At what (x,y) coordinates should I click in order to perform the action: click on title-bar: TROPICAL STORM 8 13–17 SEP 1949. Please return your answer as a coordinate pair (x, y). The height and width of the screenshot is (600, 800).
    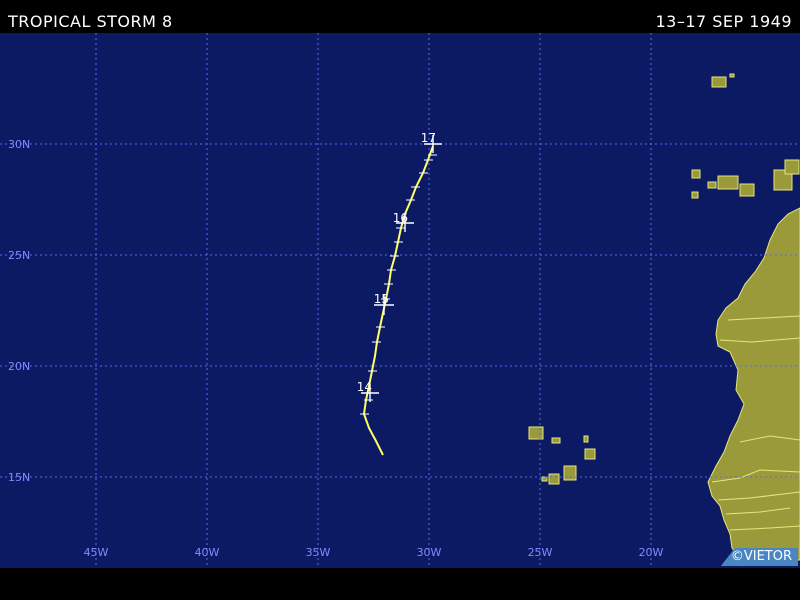
    Looking at the image, I should click on (400, 16).